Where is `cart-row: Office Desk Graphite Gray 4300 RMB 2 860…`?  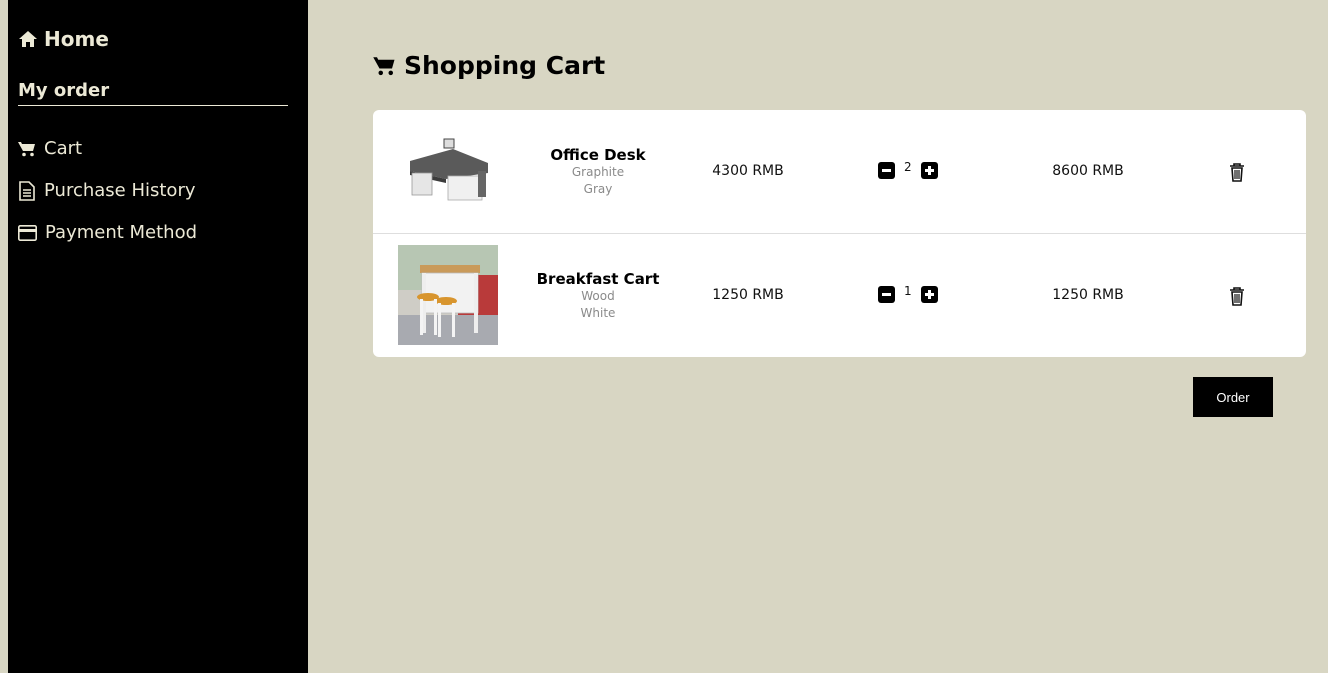 cart-row: Office Desk Graphite Gray 4300 RMB 2 860… is located at coordinates (839, 171).